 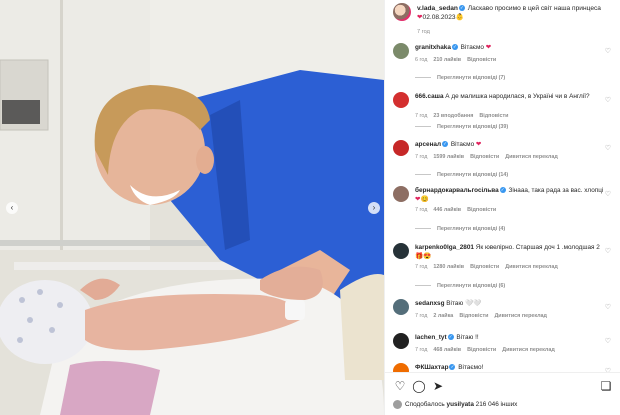 What do you see at coordinates (438, 386) in the screenshot?
I see `share-icon: ➤` at bounding box center [438, 386].